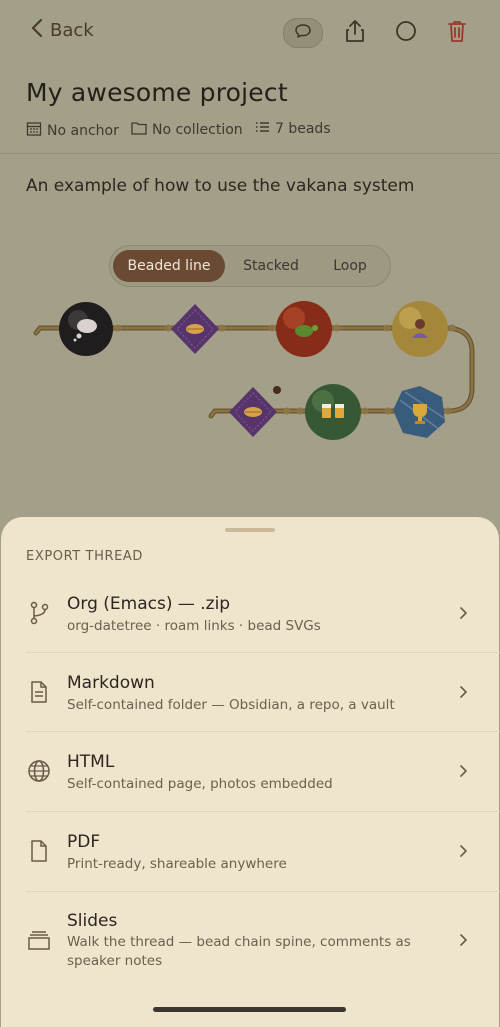  Describe the element at coordinates (34, 130) in the screenshot. I see `calendar-icon` at that location.